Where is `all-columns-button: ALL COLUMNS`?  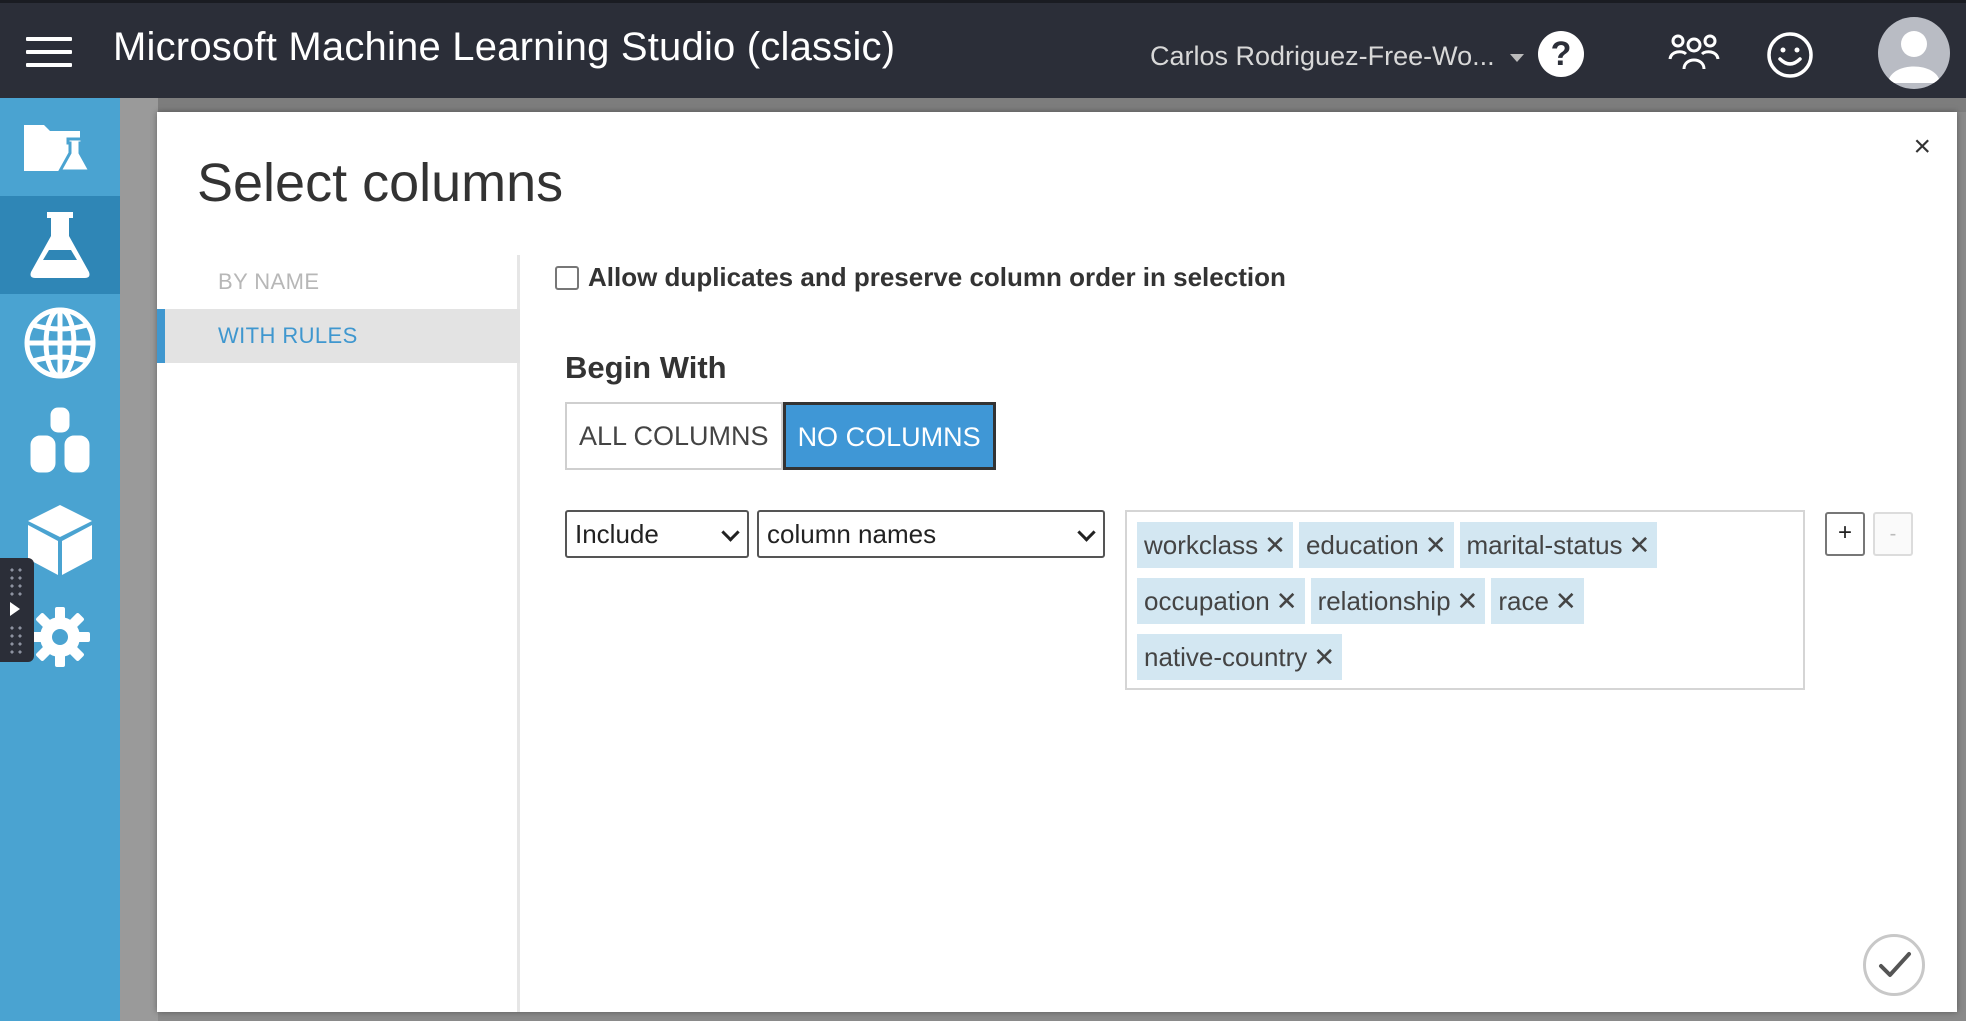 all-columns-button: ALL COLUMNS is located at coordinates (674, 436).